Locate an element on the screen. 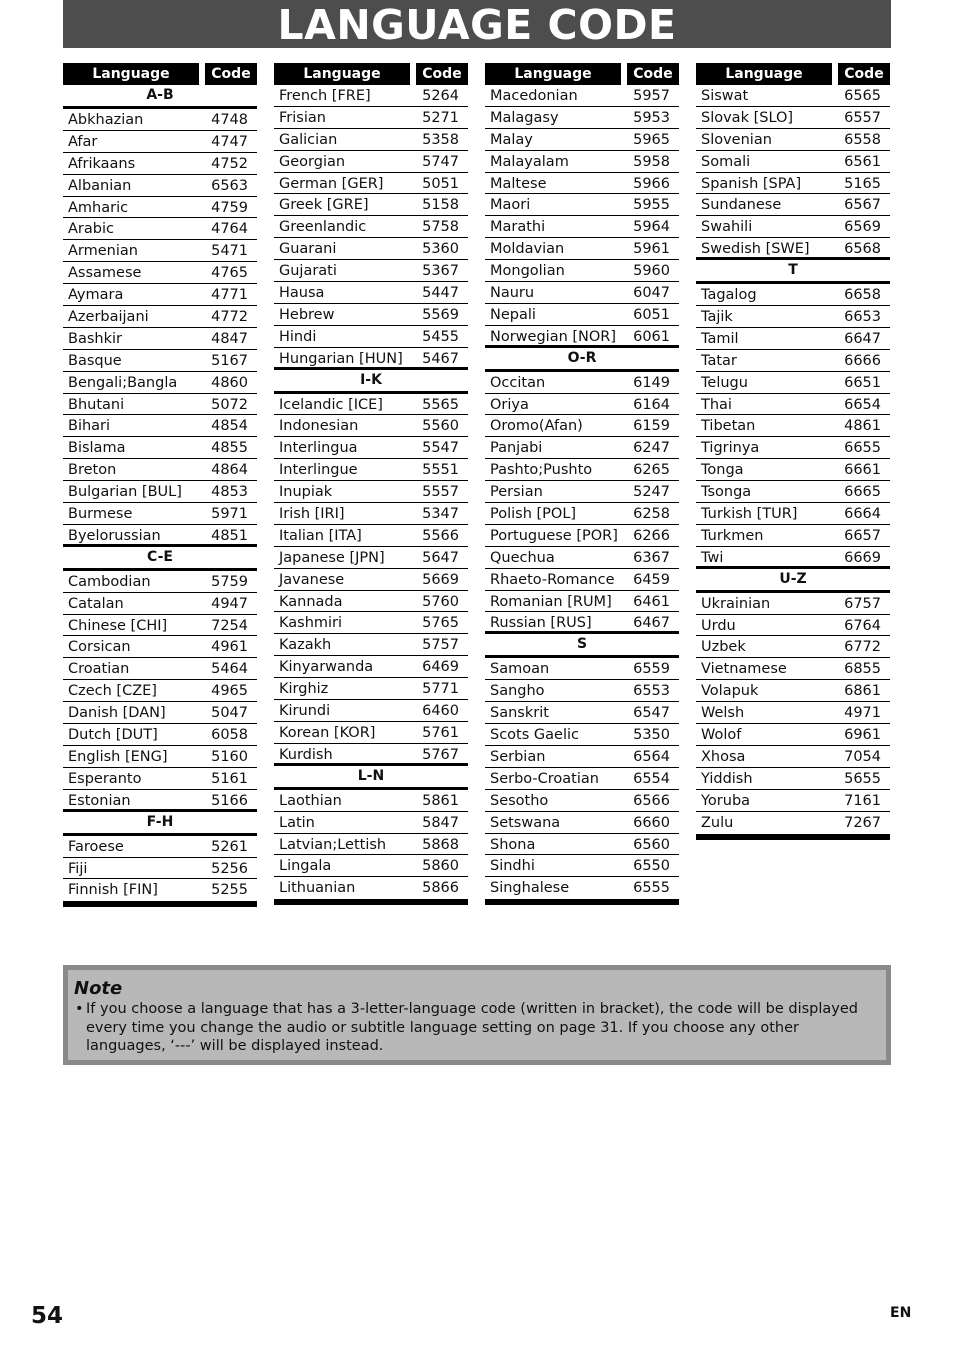 Image resolution: width=954 pixels, height=1348 pixels. table-row: Gujarati 5367 is located at coordinates (371, 271).